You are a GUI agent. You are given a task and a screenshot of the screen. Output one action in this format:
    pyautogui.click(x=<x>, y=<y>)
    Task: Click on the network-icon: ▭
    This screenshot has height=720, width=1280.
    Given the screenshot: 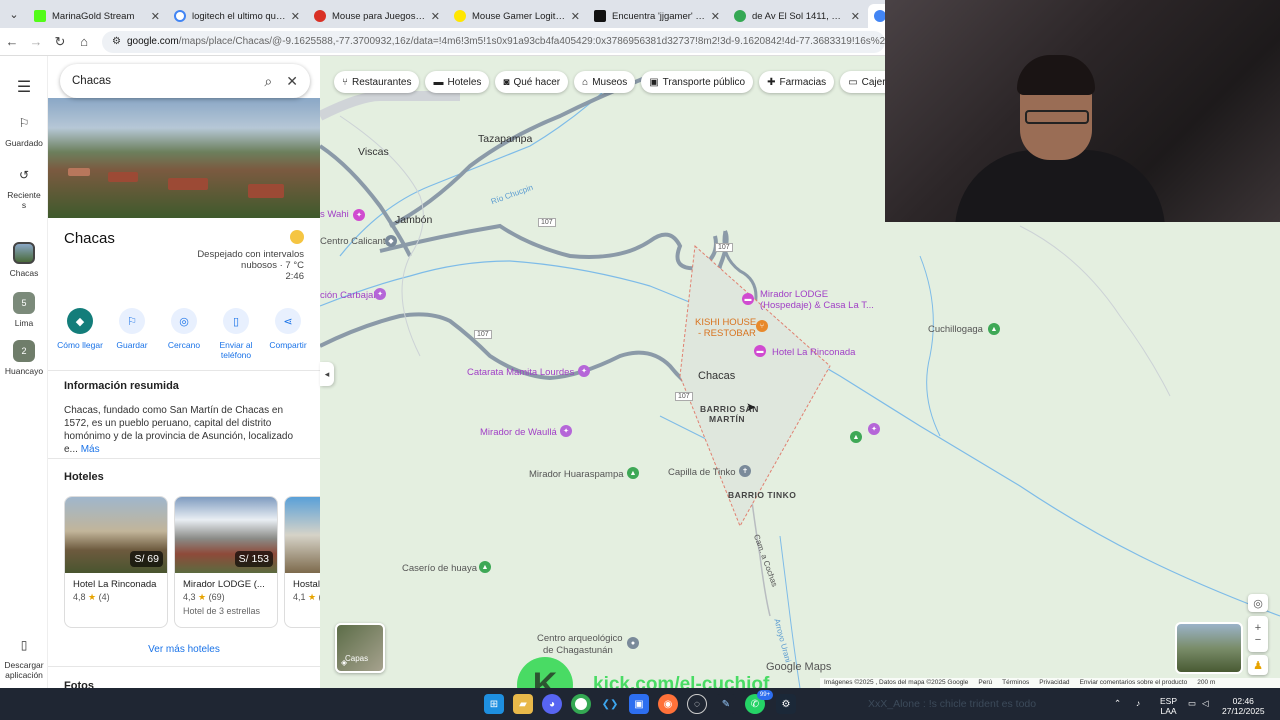 What is the action you would take?
    pyautogui.click(x=1192, y=703)
    